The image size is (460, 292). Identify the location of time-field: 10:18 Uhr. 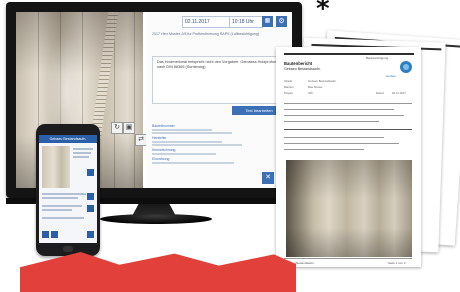
(246, 22).